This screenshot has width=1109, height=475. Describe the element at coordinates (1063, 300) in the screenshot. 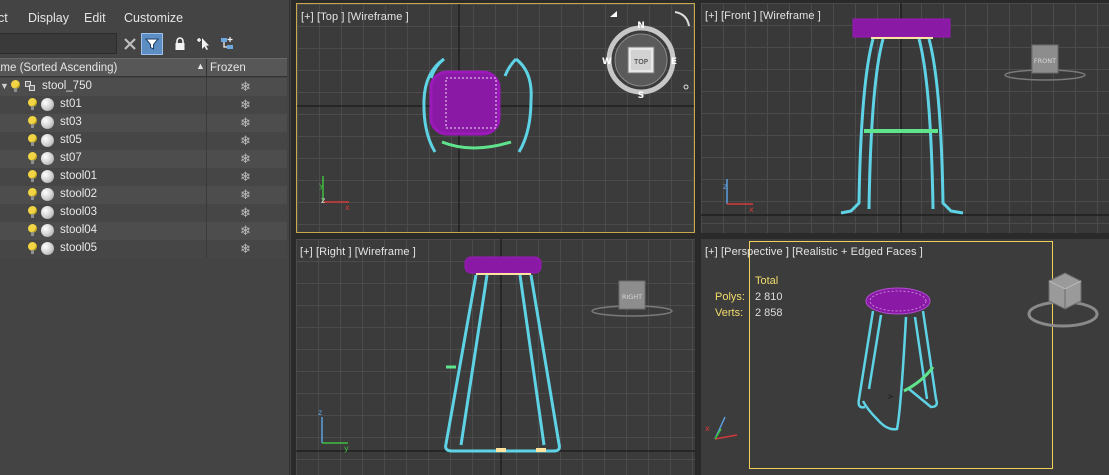

I see `viewcube` at that location.